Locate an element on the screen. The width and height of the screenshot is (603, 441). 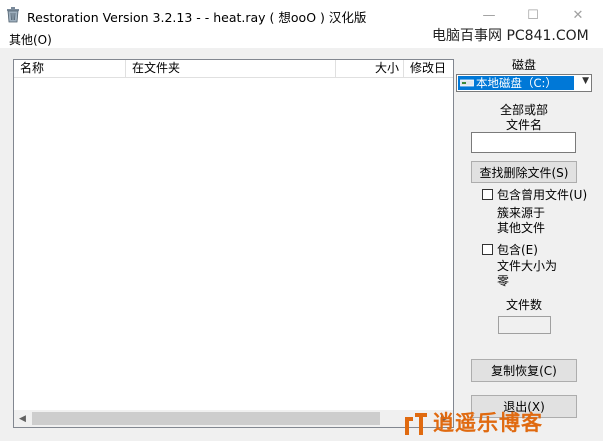
include-zero-size-checkbox is located at coordinates (487, 249).